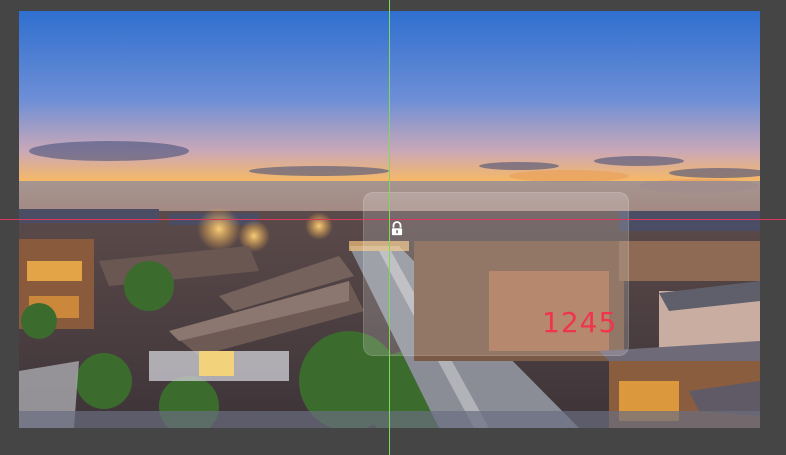 This screenshot has width=786, height=455. What do you see at coordinates (393, 219) in the screenshot?
I see `horizontal-guide-line` at bounding box center [393, 219].